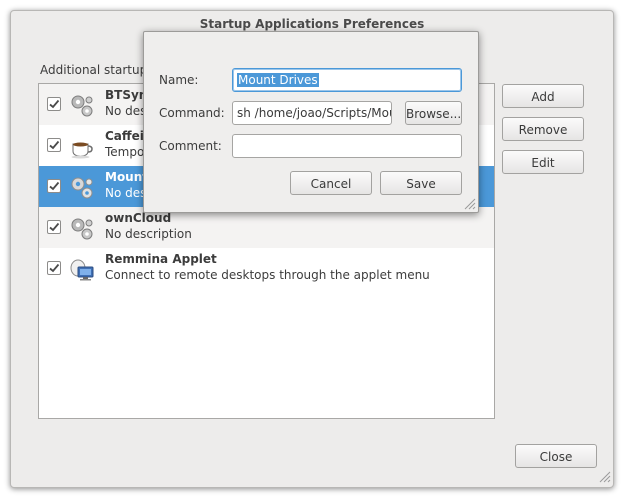 The image size is (628, 499). Describe the element at coordinates (543, 96) in the screenshot. I see `add-button: Add` at that location.